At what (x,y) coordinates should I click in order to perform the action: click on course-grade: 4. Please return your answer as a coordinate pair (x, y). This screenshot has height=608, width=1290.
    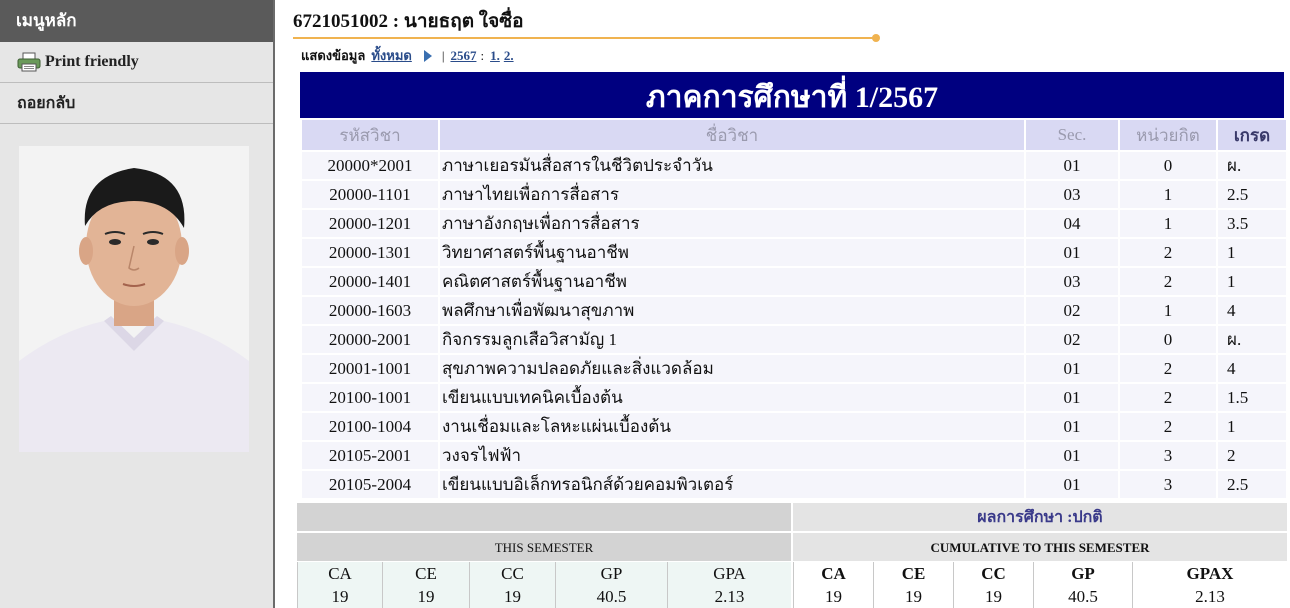
    Looking at the image, I should click on (1252, 309).